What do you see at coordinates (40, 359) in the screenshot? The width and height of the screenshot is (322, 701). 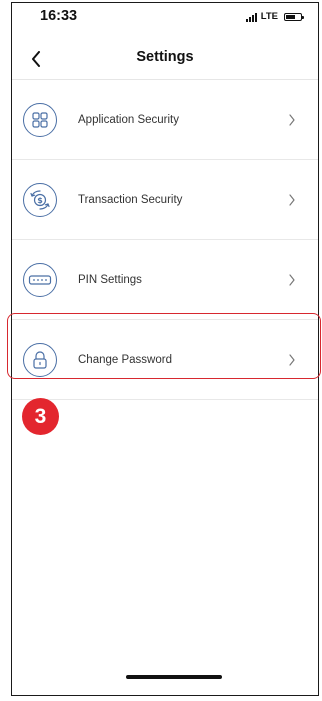 I see `lock-icon` at bounding box center [40, 359].